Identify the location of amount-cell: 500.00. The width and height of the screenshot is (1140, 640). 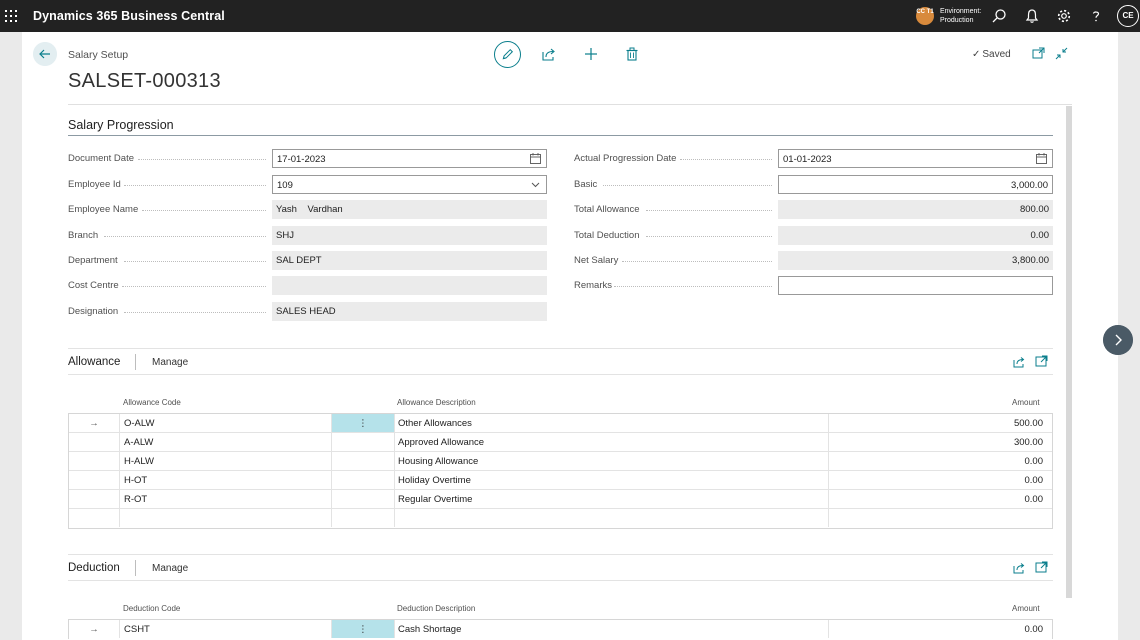
(940, 423).